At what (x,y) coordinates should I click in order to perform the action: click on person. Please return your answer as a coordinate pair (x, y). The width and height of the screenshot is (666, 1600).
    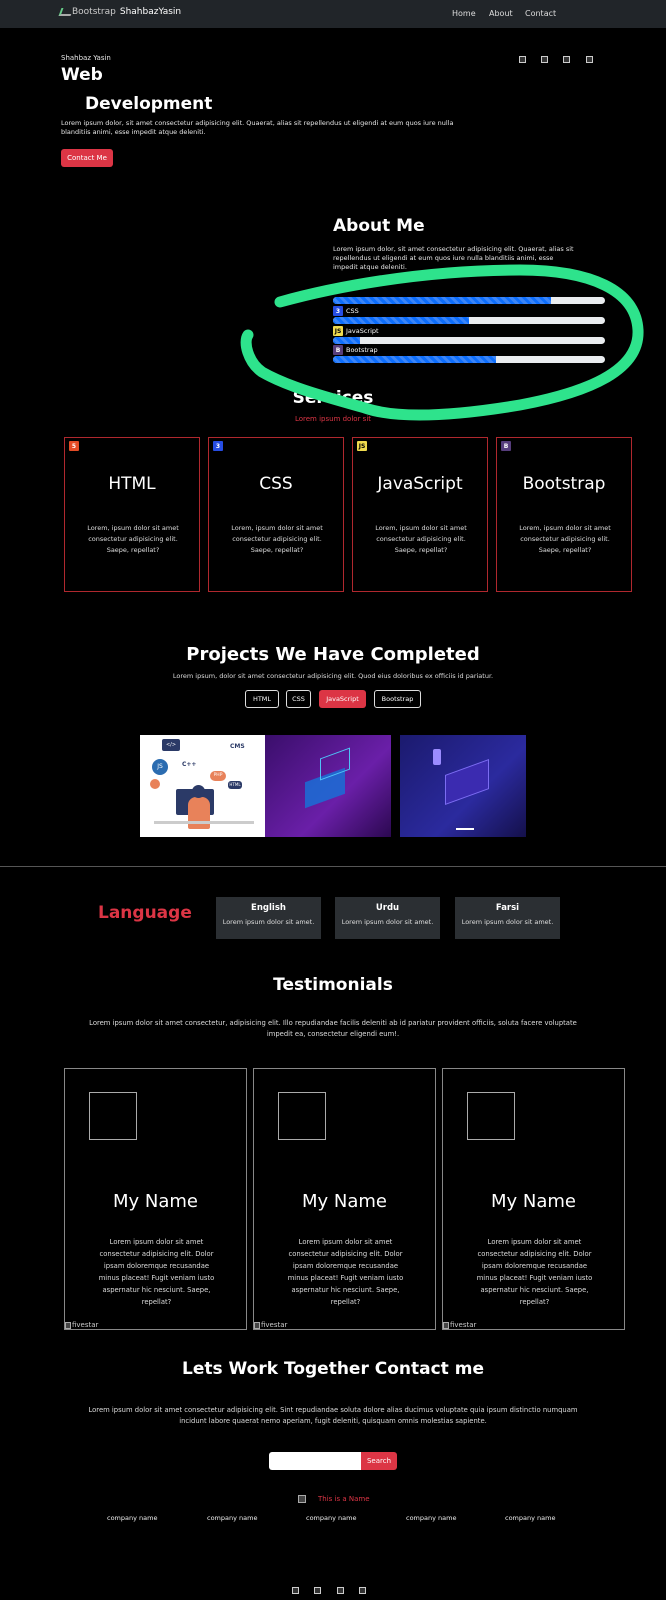
    Looking at the image, I should click on (199, 813).